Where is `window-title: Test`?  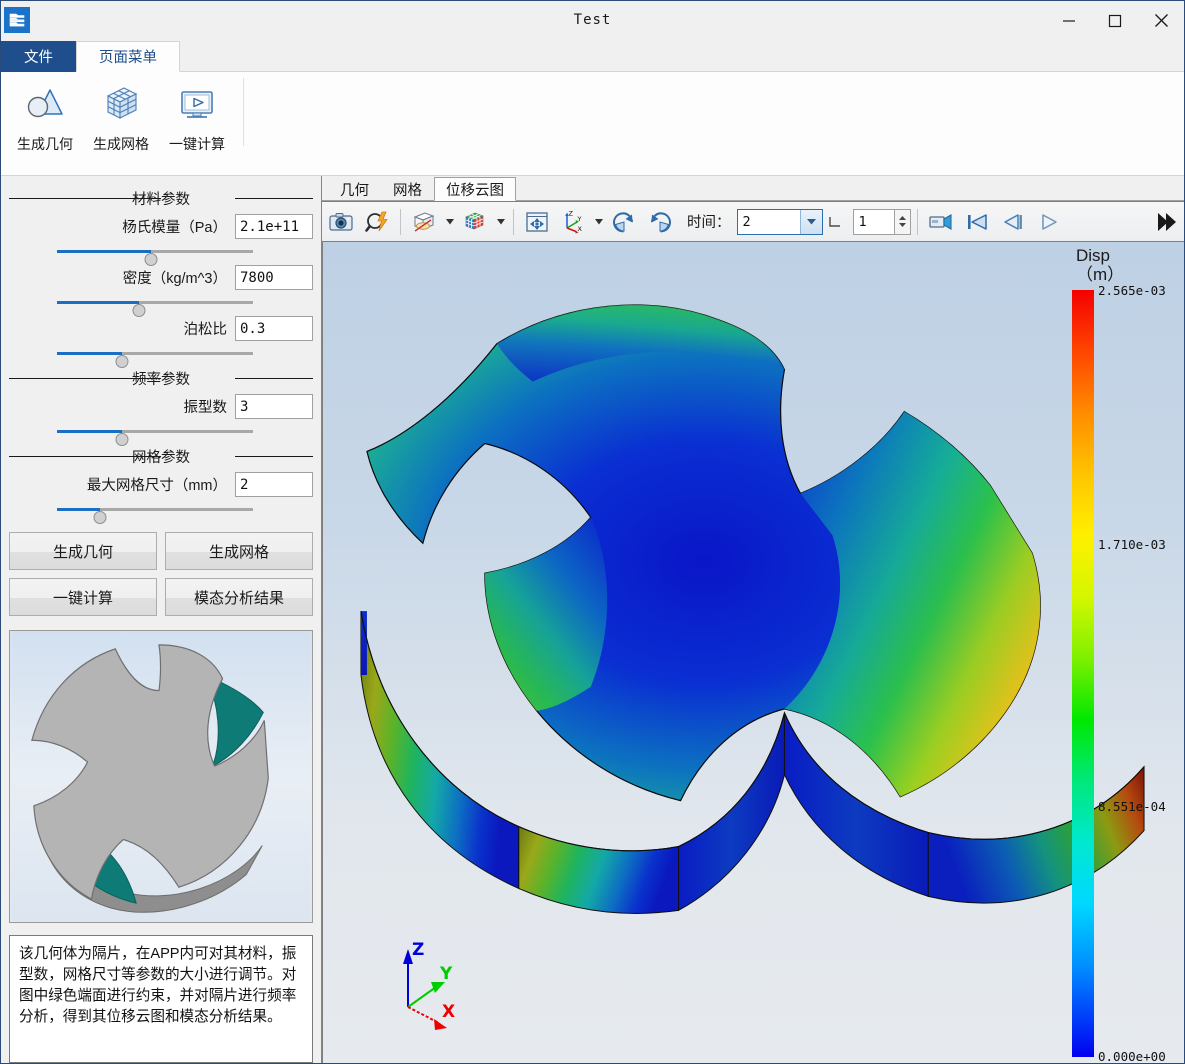 window-title: Test is located at coordinates (592, 20).